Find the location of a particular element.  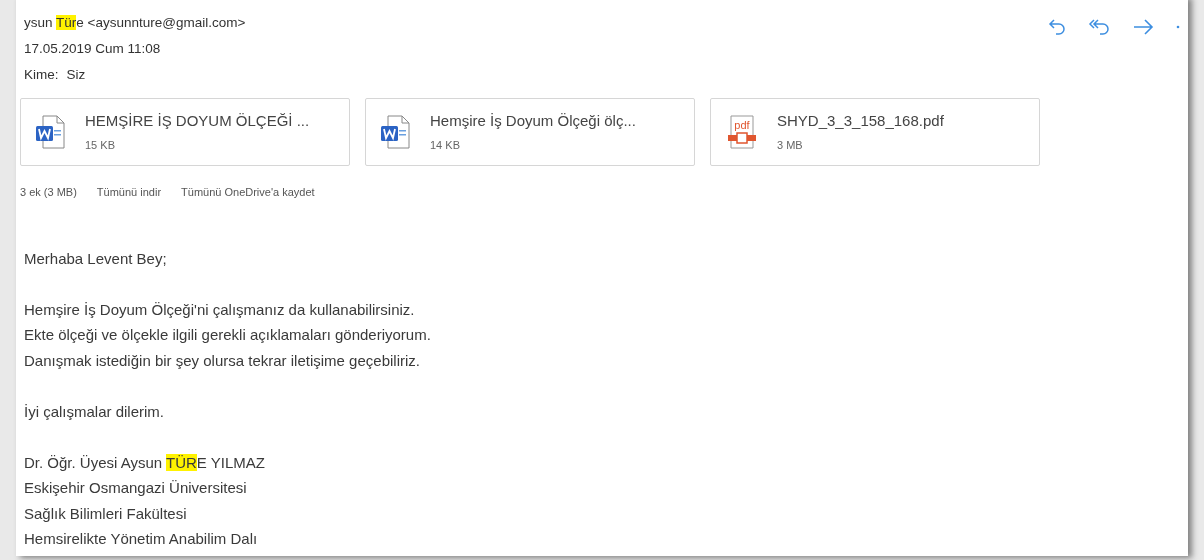

forward-button is located at coordinates (1143, 27).